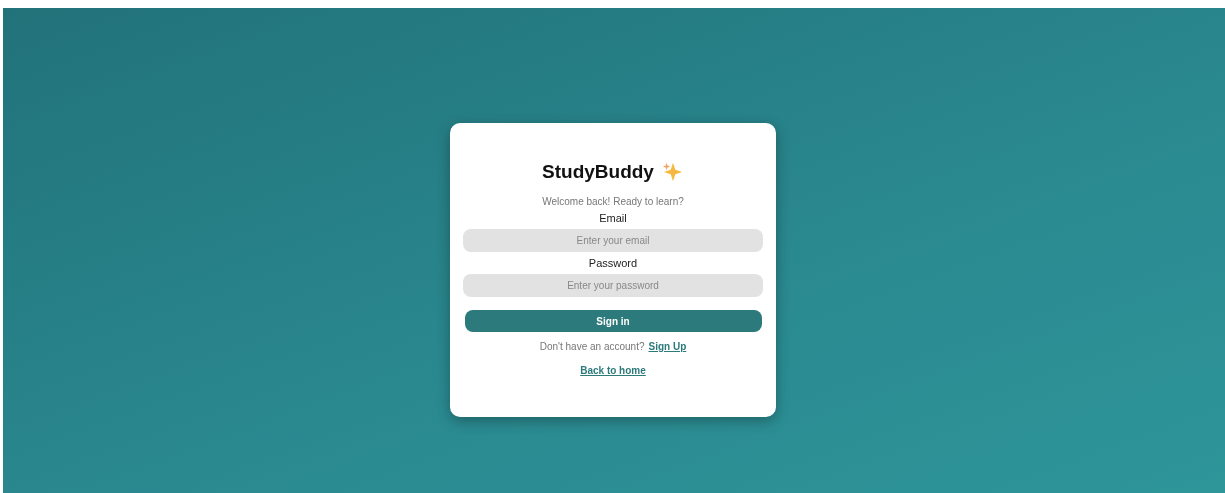  I want to click on welcome-text: Welcome back! Ready to learn?, so click(613, 201).